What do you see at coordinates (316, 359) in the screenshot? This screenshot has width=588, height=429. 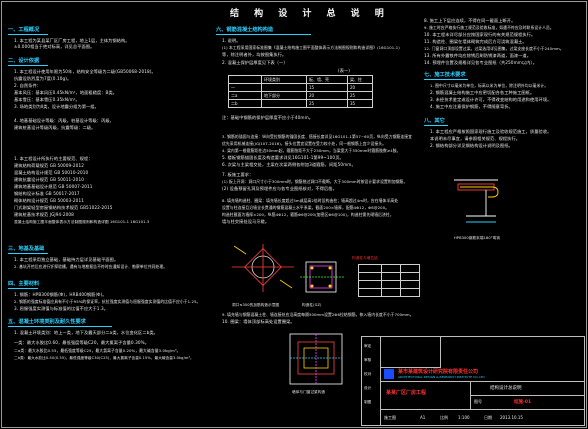 I see `lintel-detail` at bounding box center [316, 359].